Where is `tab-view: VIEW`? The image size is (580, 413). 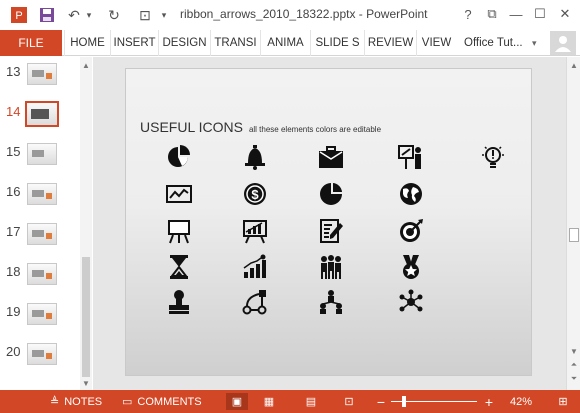 tab-view: VIEW is located at coordinates (436, 43).